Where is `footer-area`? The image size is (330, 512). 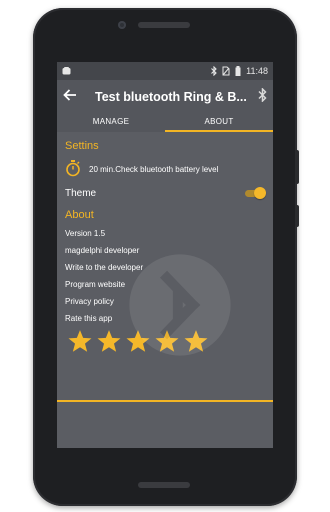
footer-area is located at coordinates (165, 425).